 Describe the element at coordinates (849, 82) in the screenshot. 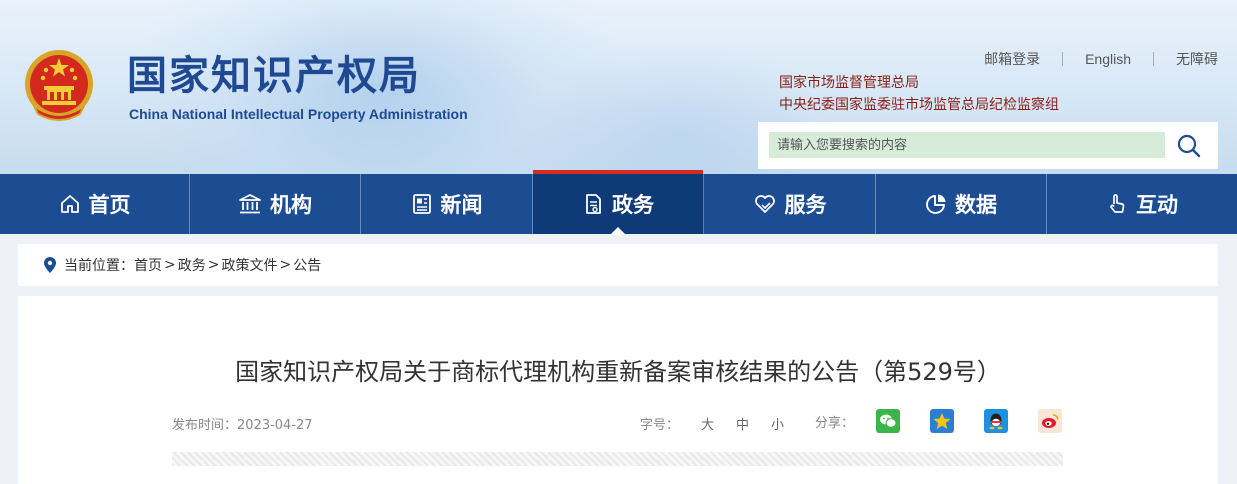

I see `samr-link: 国家市场监督管理总局` at that location.